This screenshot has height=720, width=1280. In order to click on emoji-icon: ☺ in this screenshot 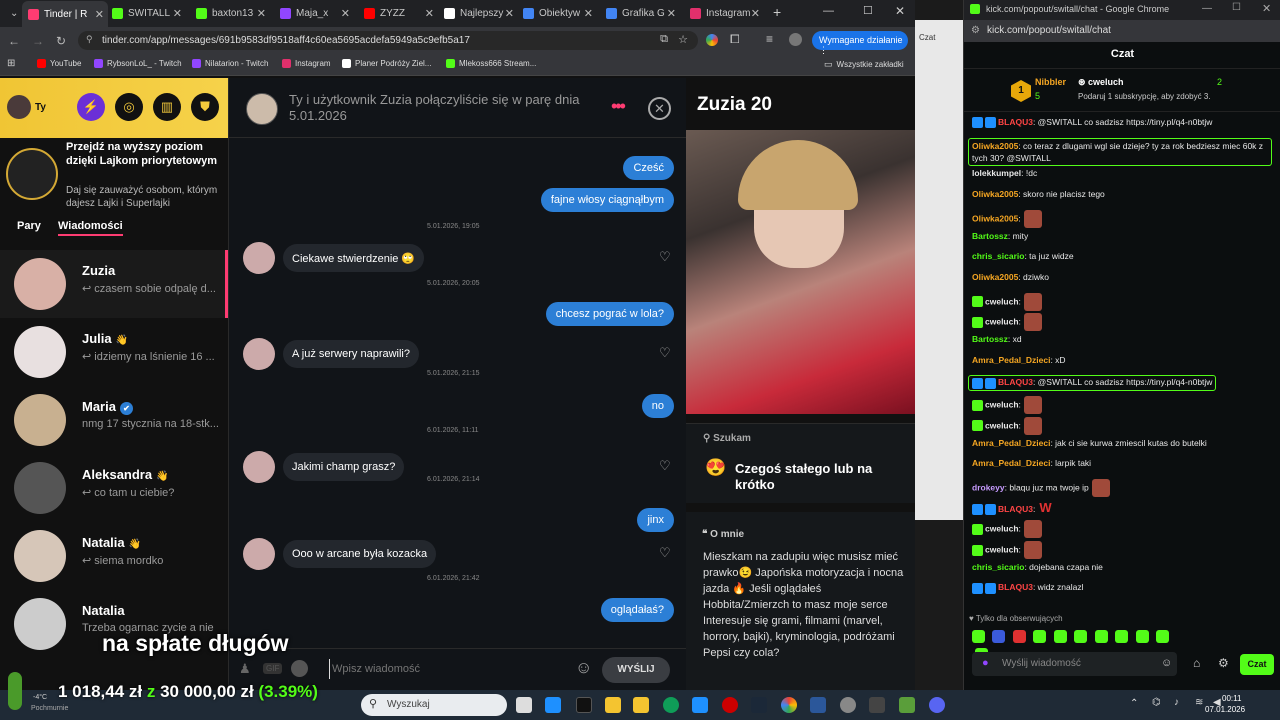, I will do `click(583, 668)`.